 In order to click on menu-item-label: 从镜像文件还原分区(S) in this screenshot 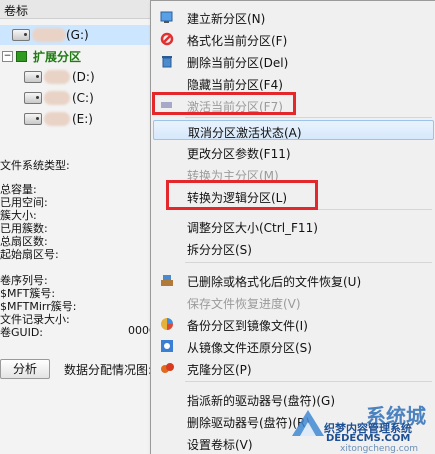, I will do `click(249, 348)`.